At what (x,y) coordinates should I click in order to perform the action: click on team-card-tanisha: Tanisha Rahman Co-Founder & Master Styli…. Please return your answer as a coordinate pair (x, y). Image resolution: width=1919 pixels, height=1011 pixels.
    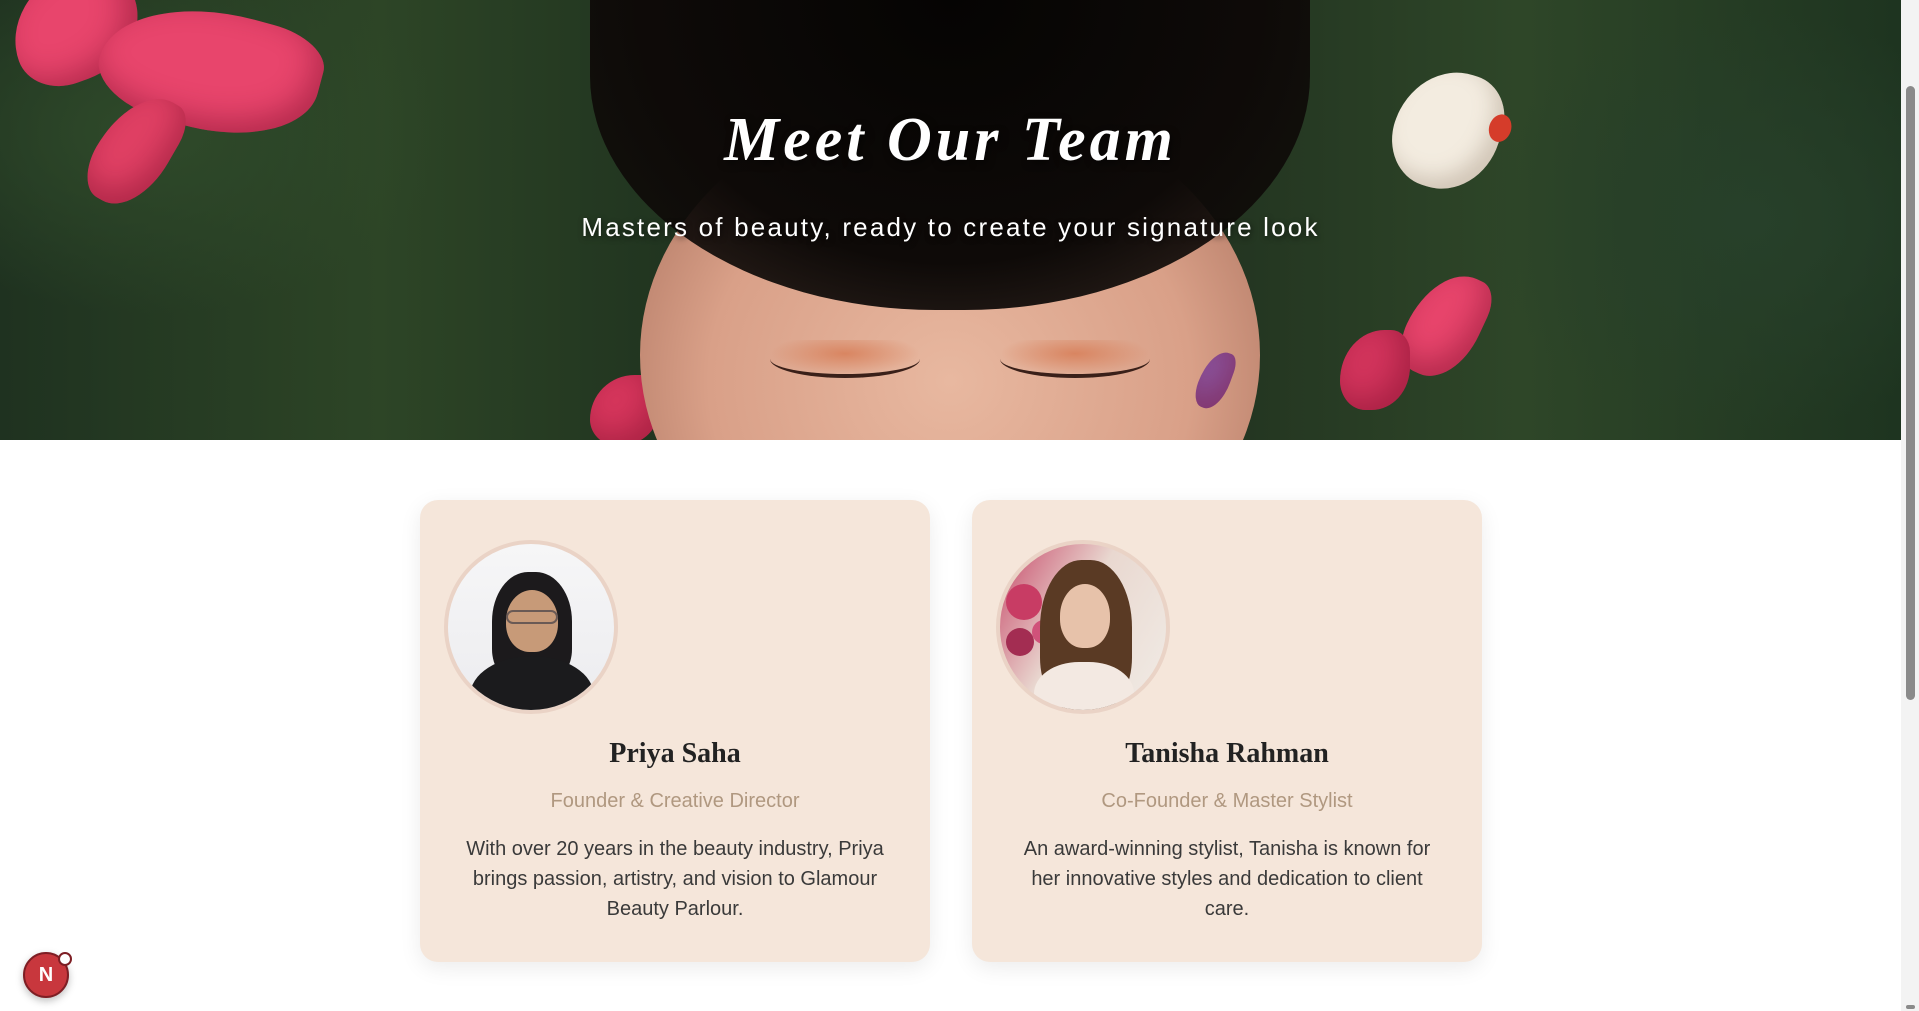
    Looking at the image, I should click on (1227, 731).